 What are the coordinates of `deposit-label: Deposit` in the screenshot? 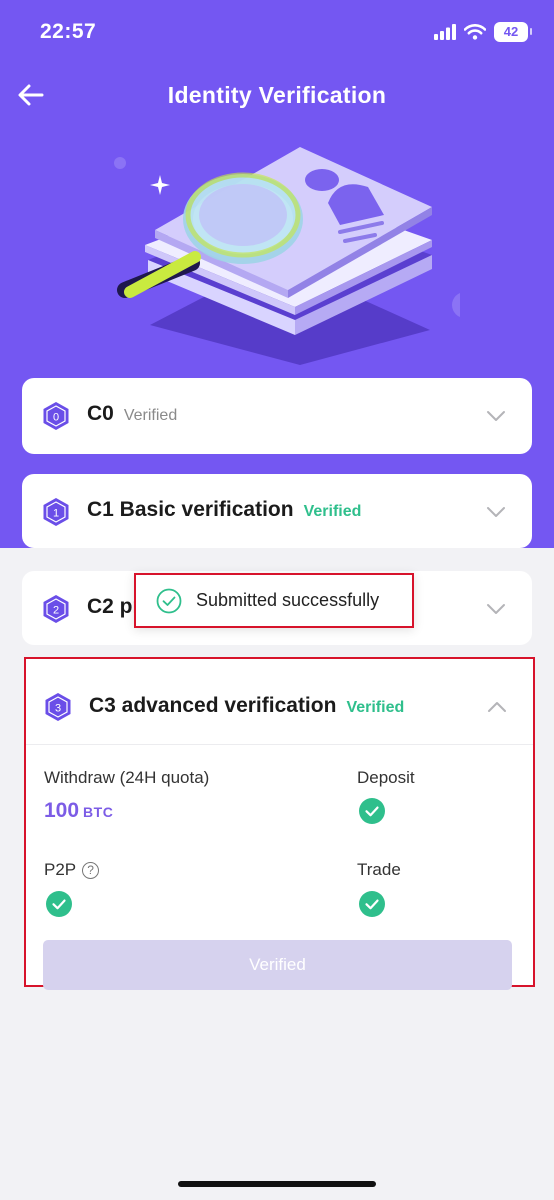 It's located at (386, 777).